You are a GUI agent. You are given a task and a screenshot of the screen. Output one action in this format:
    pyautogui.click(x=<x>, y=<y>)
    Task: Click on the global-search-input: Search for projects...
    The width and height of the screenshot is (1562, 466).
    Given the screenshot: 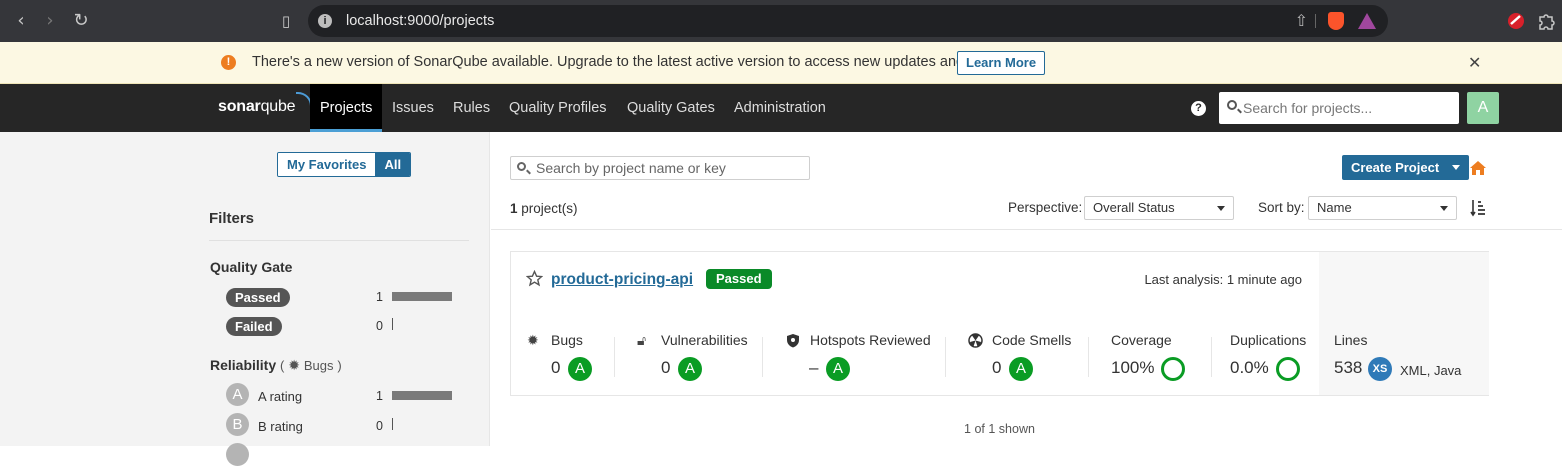 What is the action you would take?
    pyautogui.click(x=1339, y=108)
    